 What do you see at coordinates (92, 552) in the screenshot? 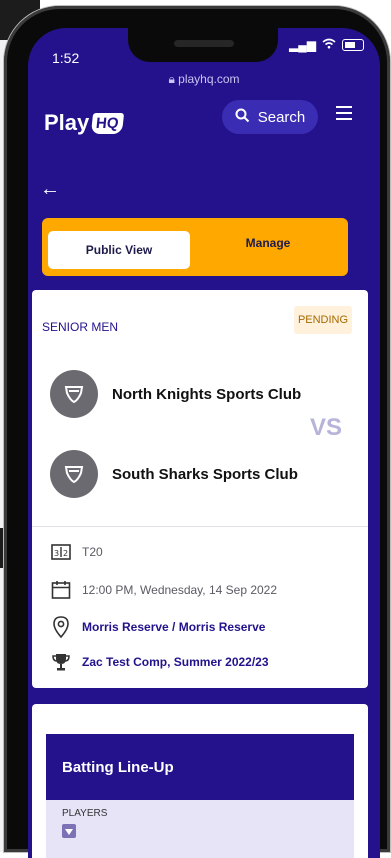
I see `match-format: T20` at bounding box center [92, 552].